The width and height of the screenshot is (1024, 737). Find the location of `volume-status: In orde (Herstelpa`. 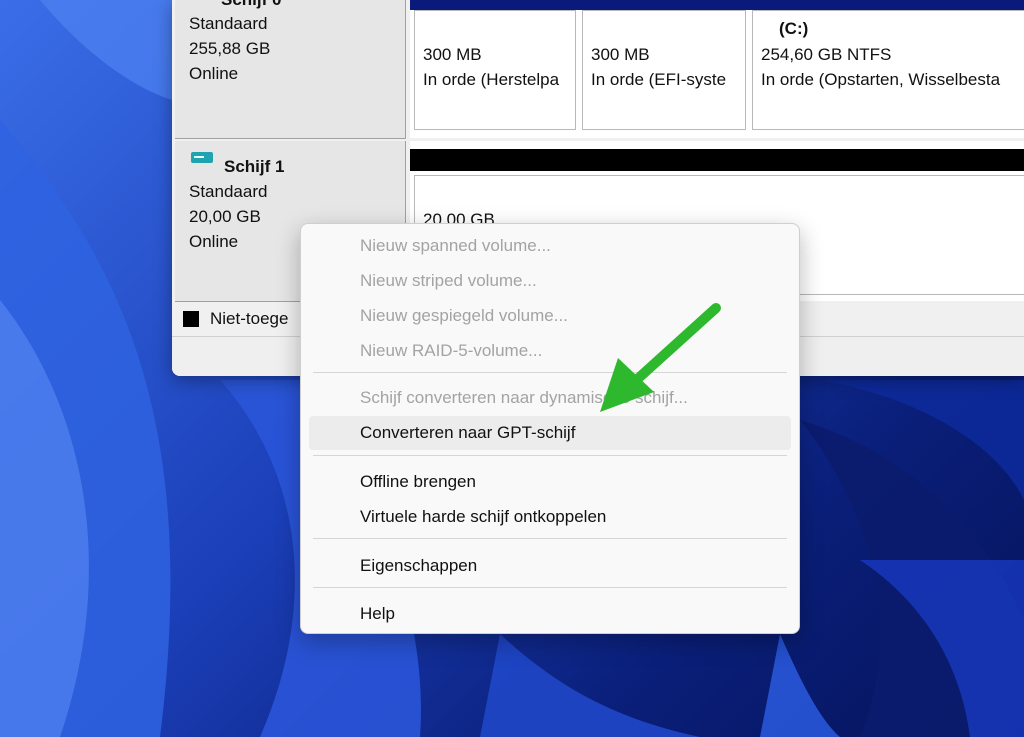

volume-status: In orde (Herstelpa is located at coordinates (491, 79).